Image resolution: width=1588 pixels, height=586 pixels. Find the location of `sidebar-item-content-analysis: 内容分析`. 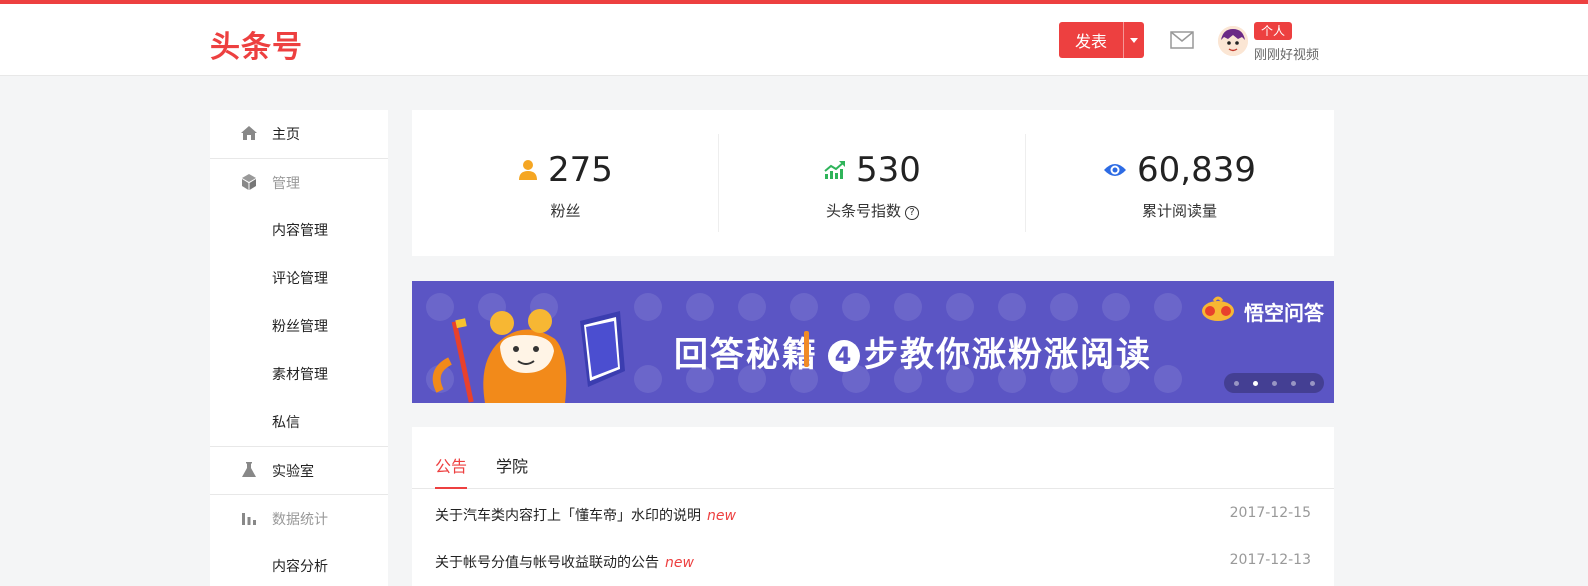

sidebar-item-content-analysis: 内容分析 is located at coordinates (299, 564).